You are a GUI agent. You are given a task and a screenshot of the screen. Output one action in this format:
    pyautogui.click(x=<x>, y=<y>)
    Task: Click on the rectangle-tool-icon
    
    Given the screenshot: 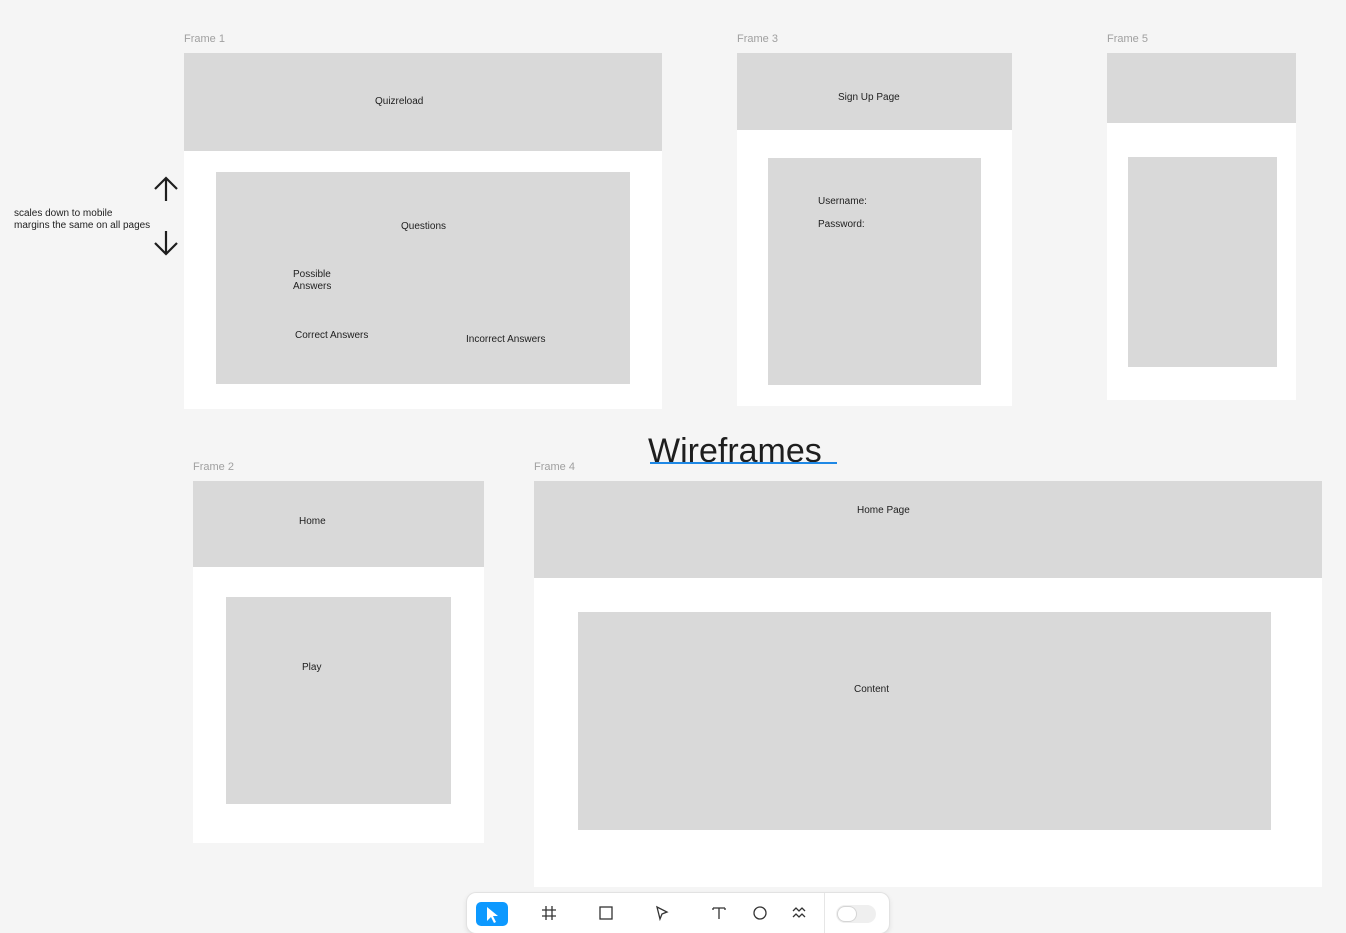 What is the action you would take?
    pyautogui.click(x=606, y=913)
    